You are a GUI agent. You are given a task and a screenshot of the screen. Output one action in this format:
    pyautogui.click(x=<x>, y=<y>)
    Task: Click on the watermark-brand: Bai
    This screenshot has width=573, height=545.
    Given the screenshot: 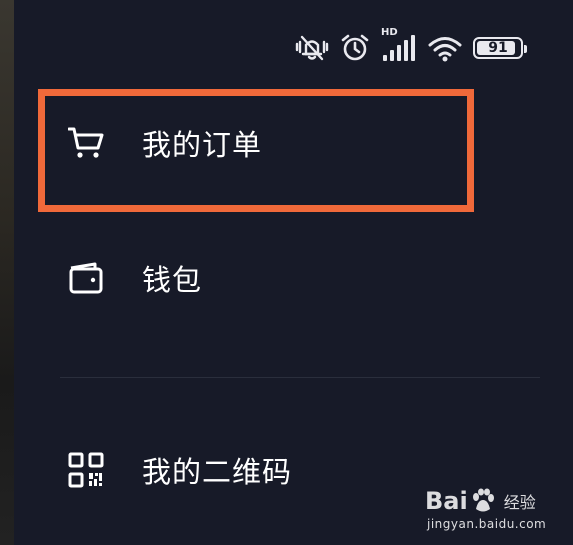 What is the action you would take?
    pyautogui.click(x=446, y=501)
    